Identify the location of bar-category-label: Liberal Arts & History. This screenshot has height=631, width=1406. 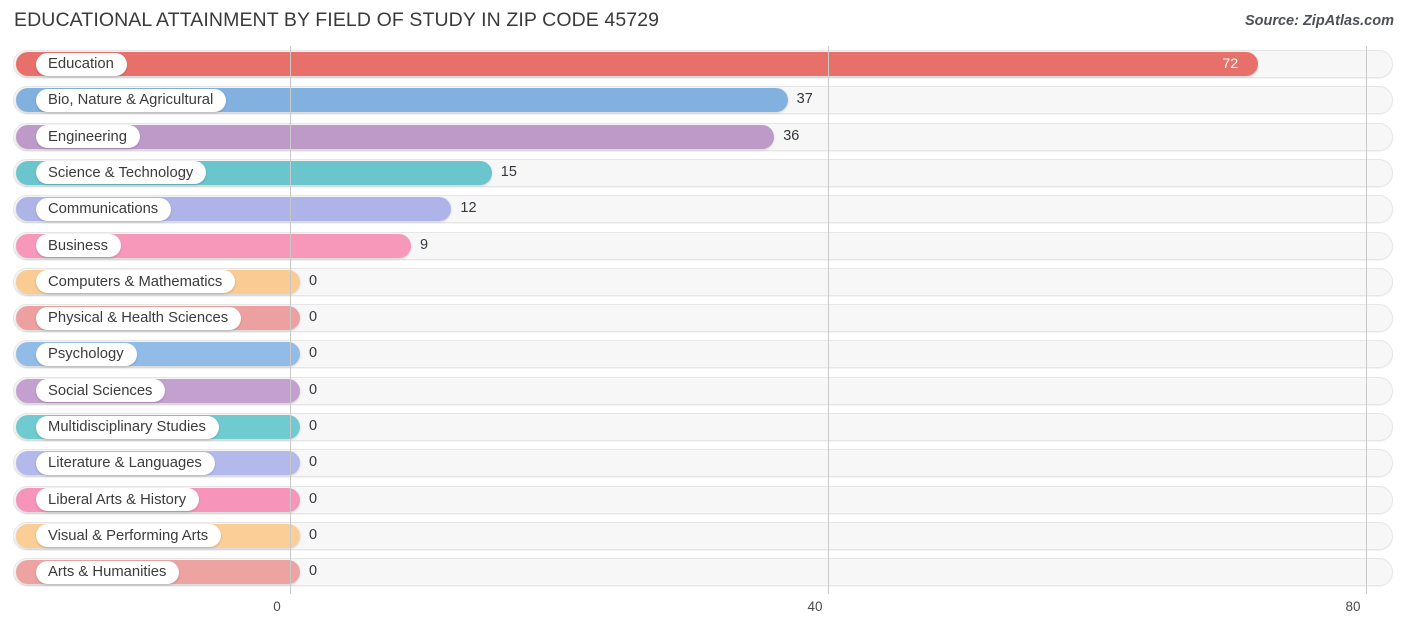
(118, 500).